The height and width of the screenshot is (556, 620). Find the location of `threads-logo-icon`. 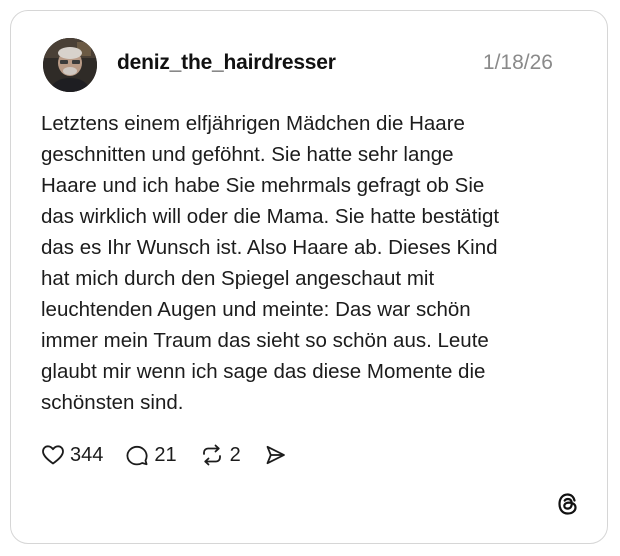

threads-logo-icon is located at coordinates (568, 504).